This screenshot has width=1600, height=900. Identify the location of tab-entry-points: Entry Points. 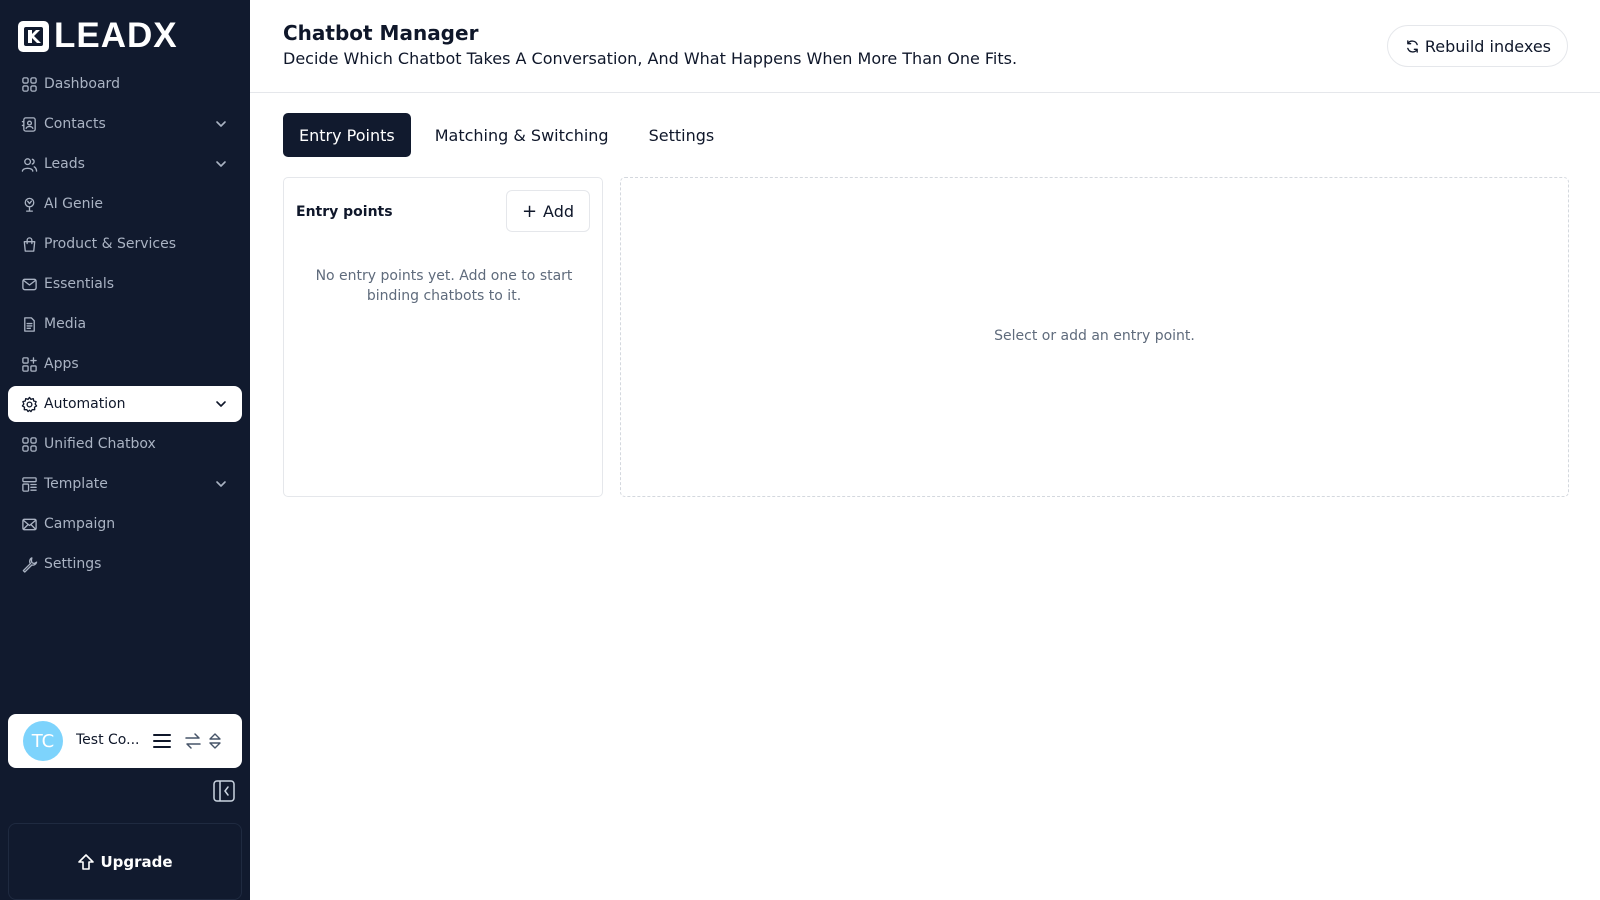
(347, 135).